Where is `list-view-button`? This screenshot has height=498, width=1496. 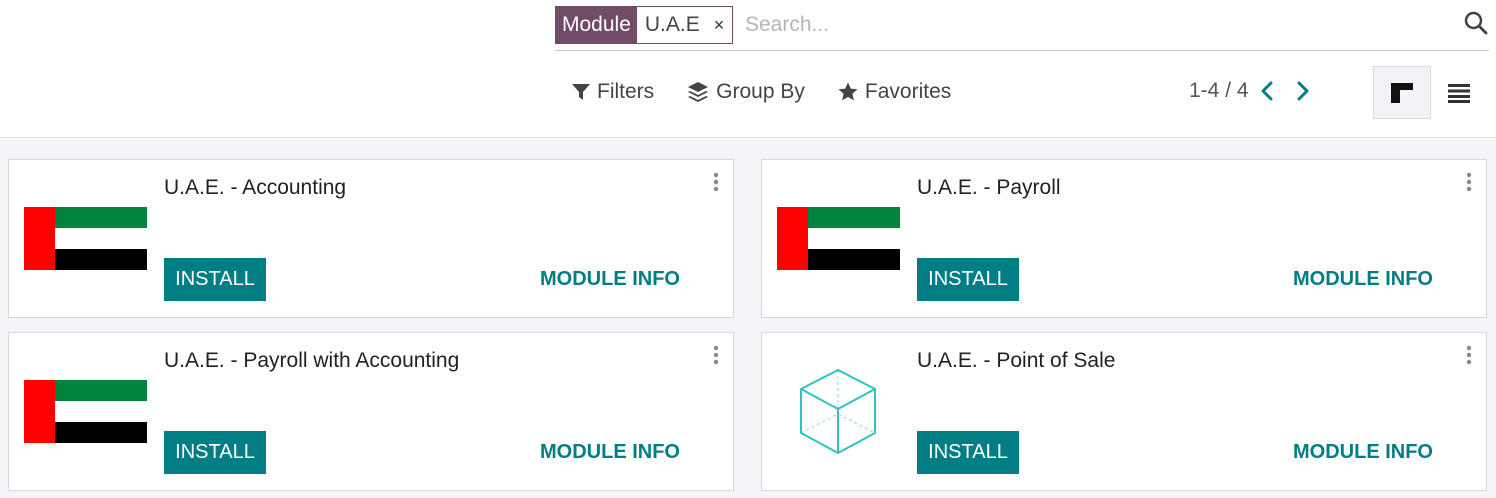 list-view-button is located at coordinates (1459, 92).